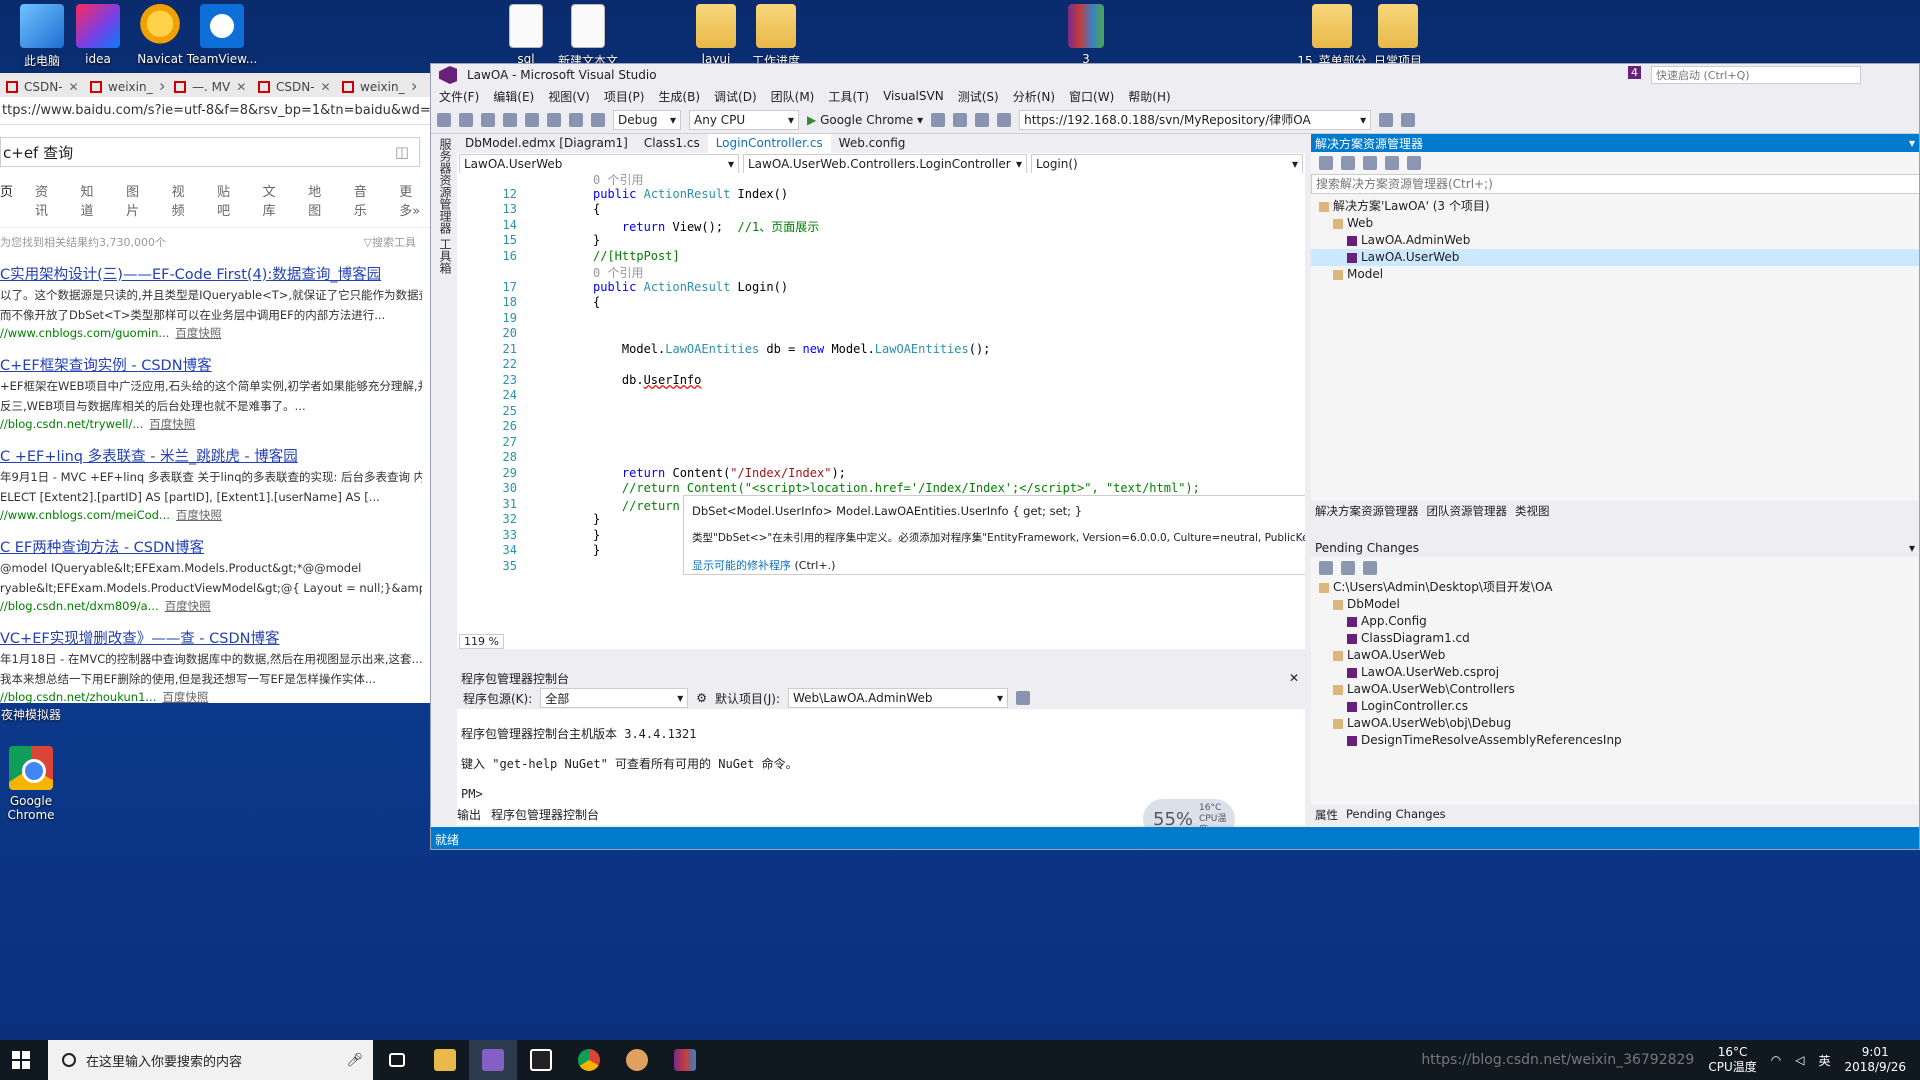 The width and height of the screenshot is (1920, 1080). I want to click on network-icon: ◠, so click(1776, 1060).